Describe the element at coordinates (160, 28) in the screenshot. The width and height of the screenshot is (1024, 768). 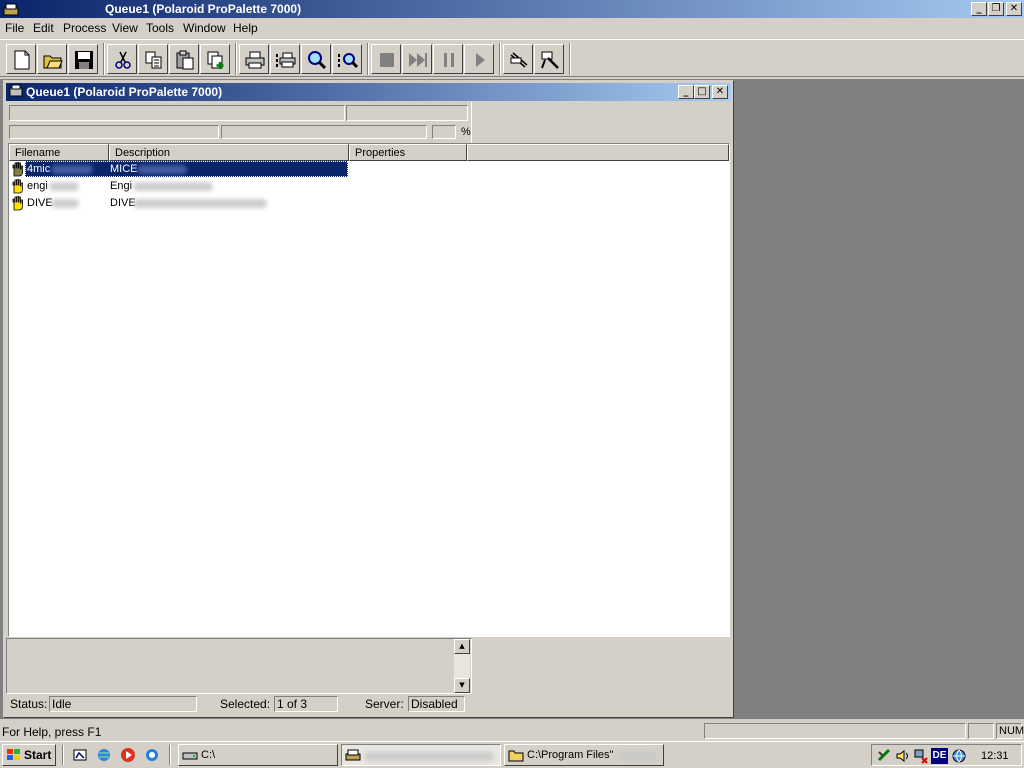
I see `menu-tools: Tools` at that location.